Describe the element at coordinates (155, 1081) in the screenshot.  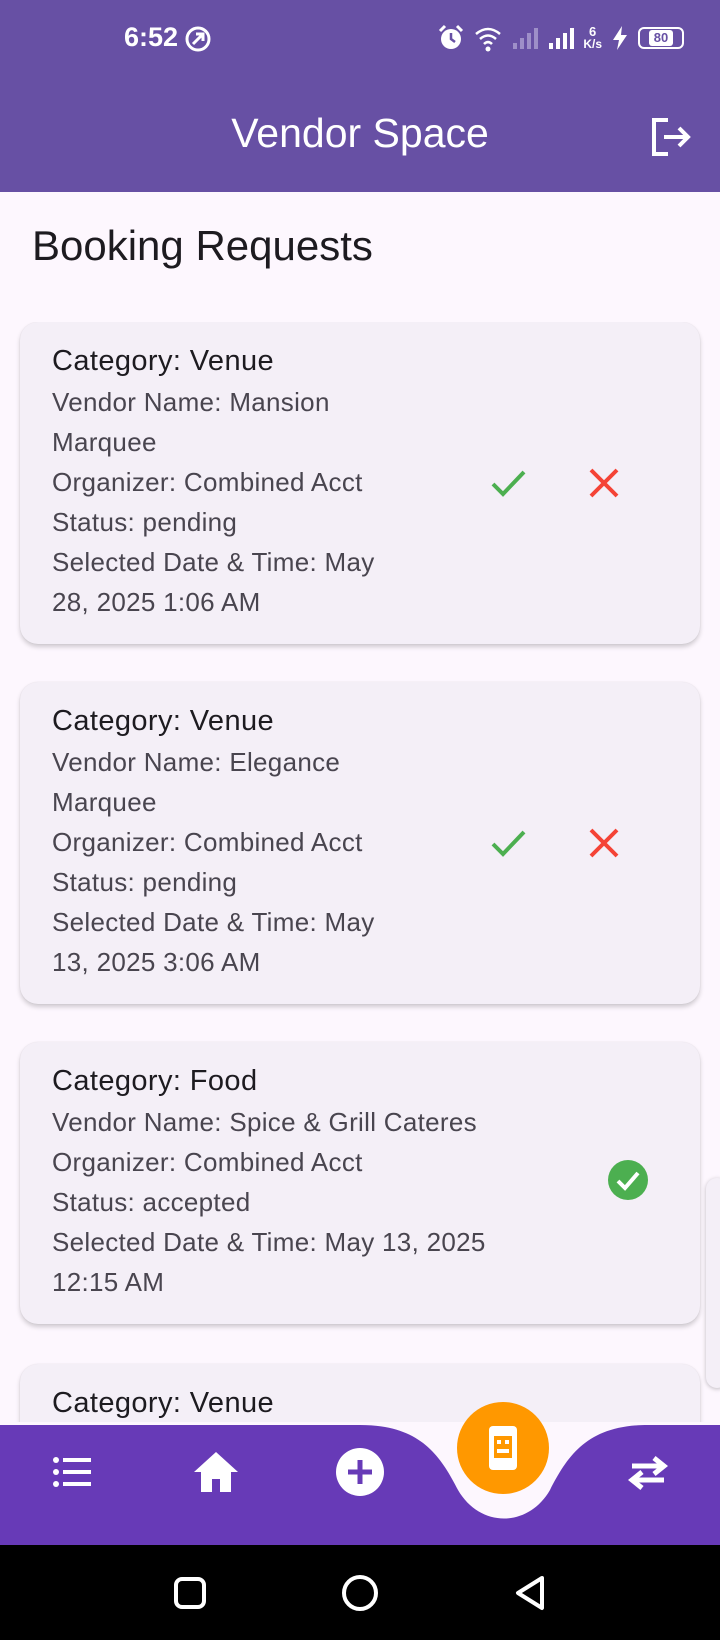
I see `request-category: Category: Food` at that location.